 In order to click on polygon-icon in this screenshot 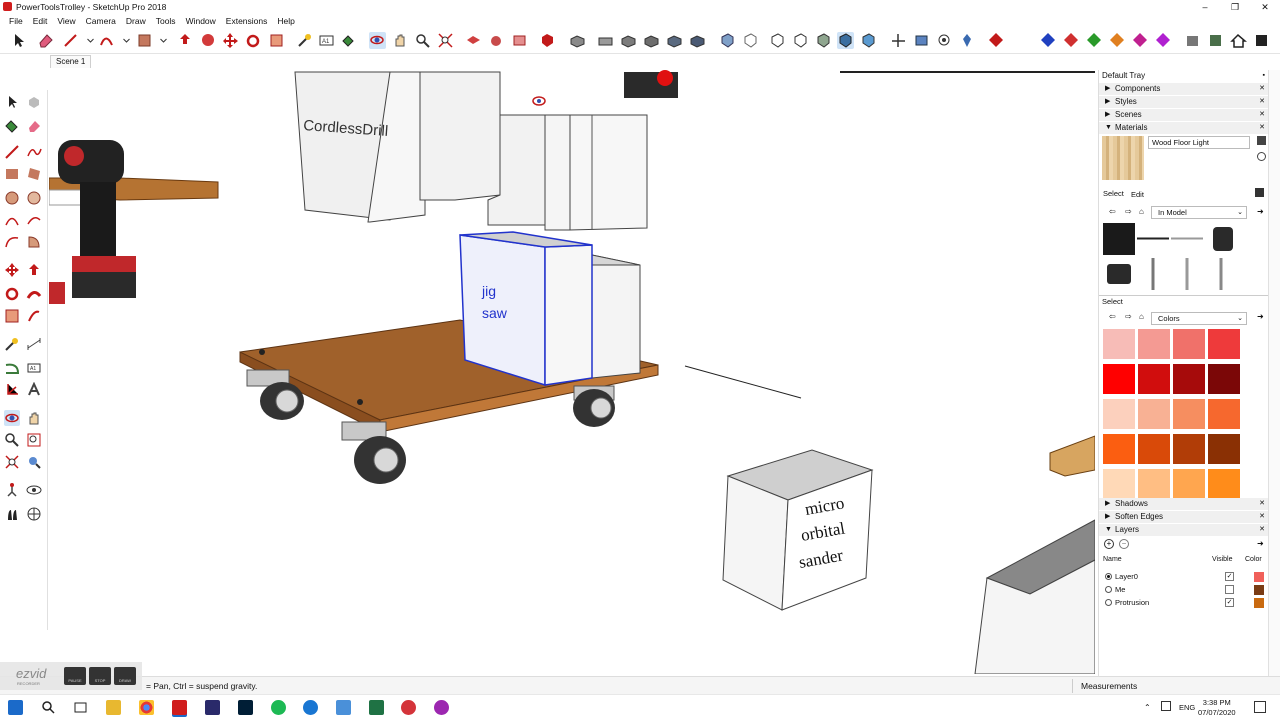, I will do `click(34, 198)`.